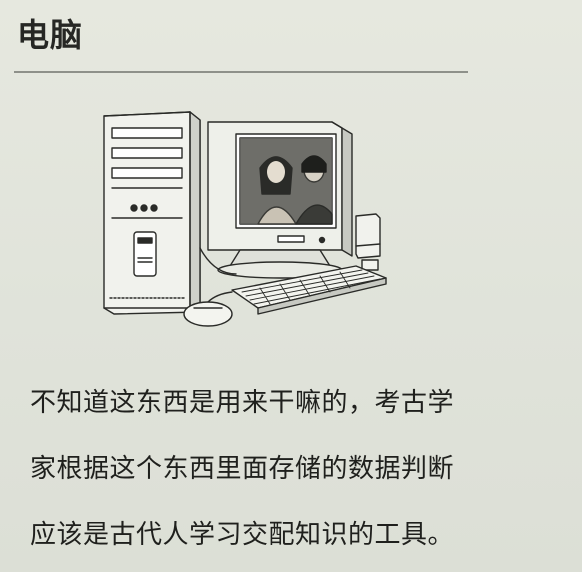 Image resolution: width=582 pixels, height=572 pixels. Describe the element at coordinates (242, 403) in the screenshot. I see `body-line: 不知道这东西是用来干嘛的，考古学` at that location.